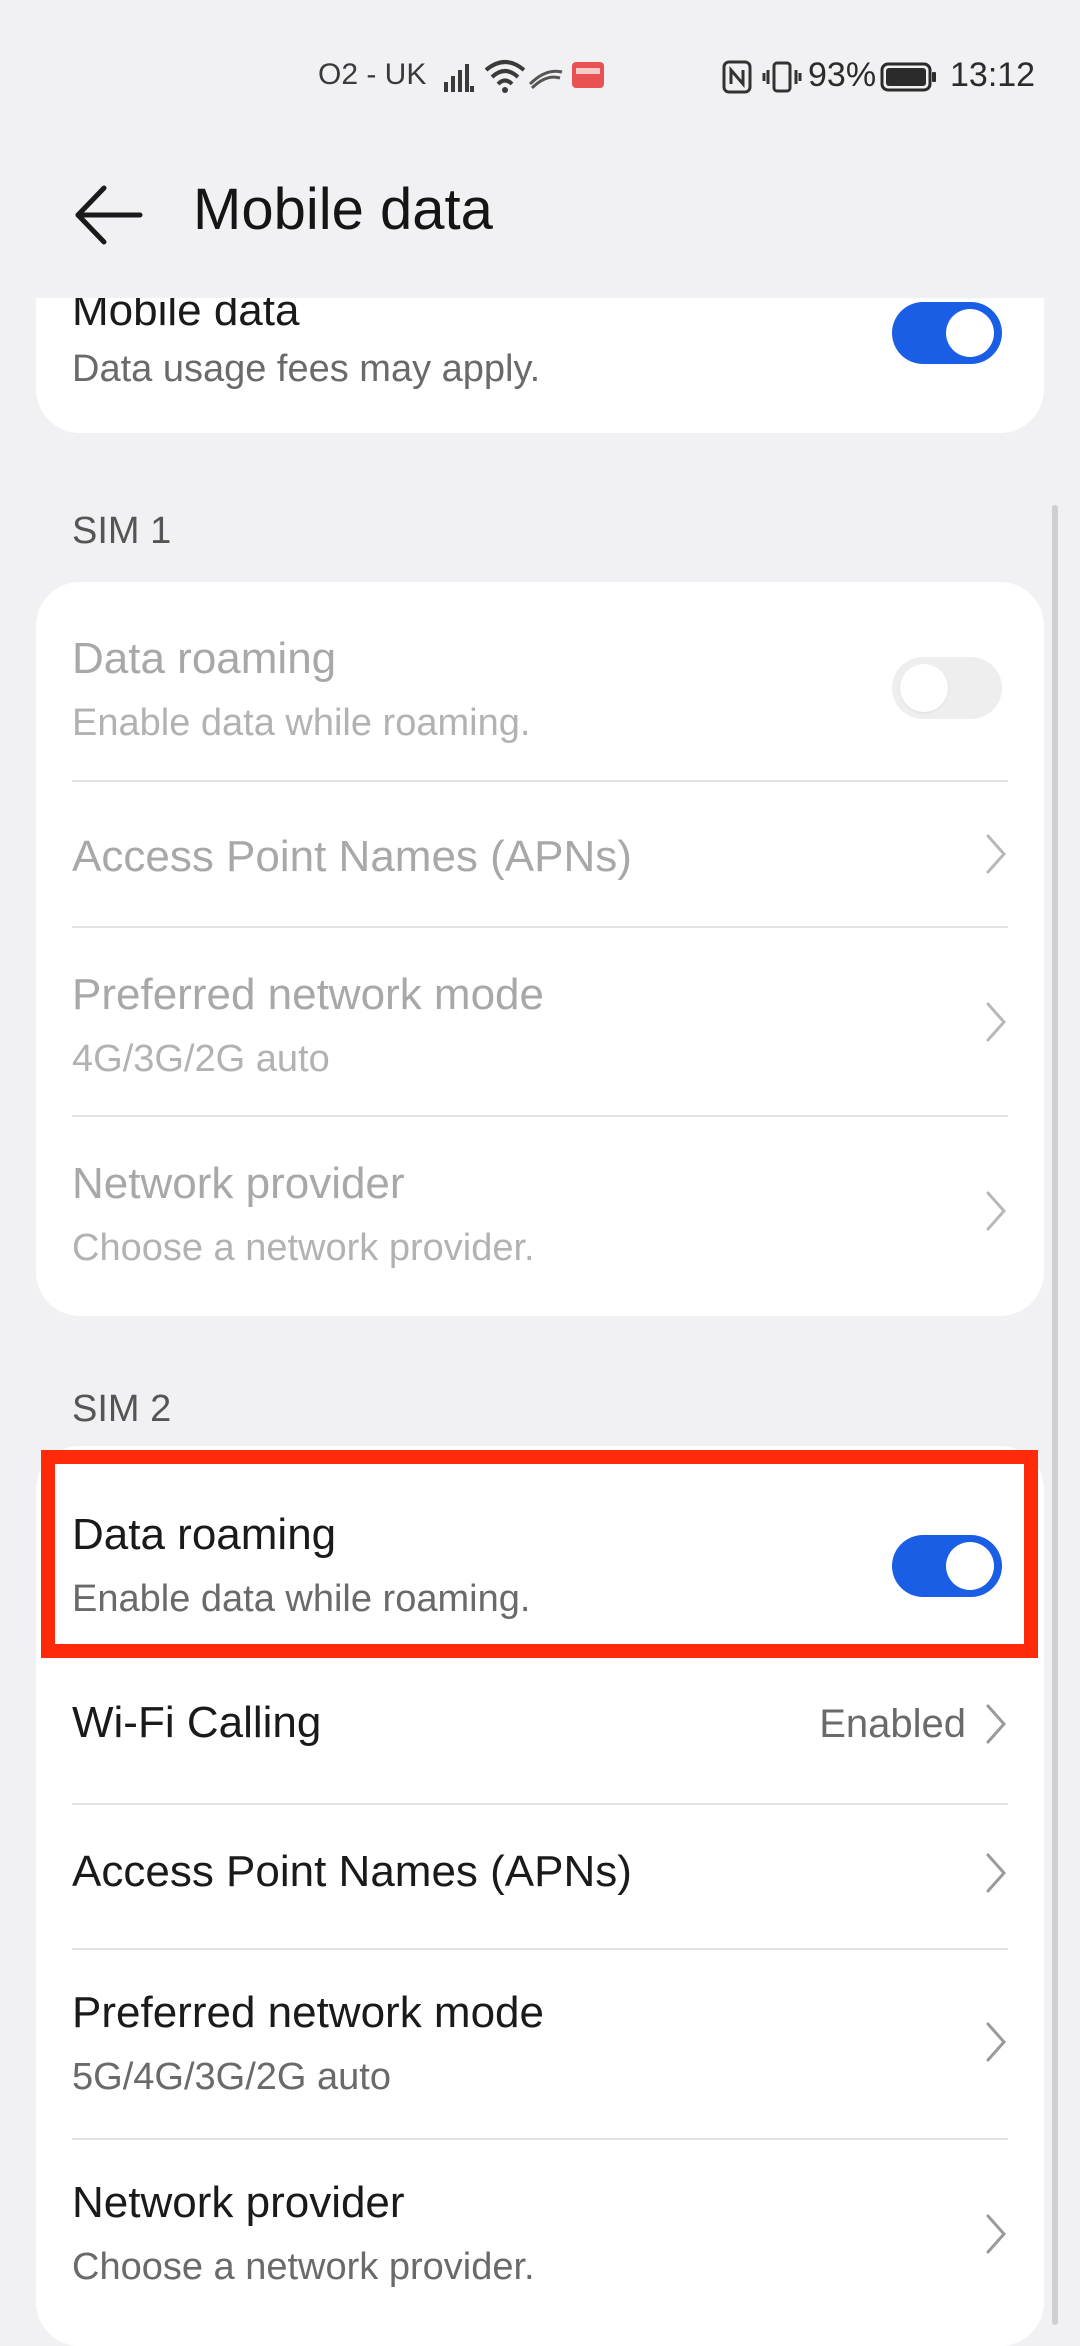 This screenshot has height=2346, width=1080. I want to click on sim1-data-roaming-toggle, so click(947, 688).